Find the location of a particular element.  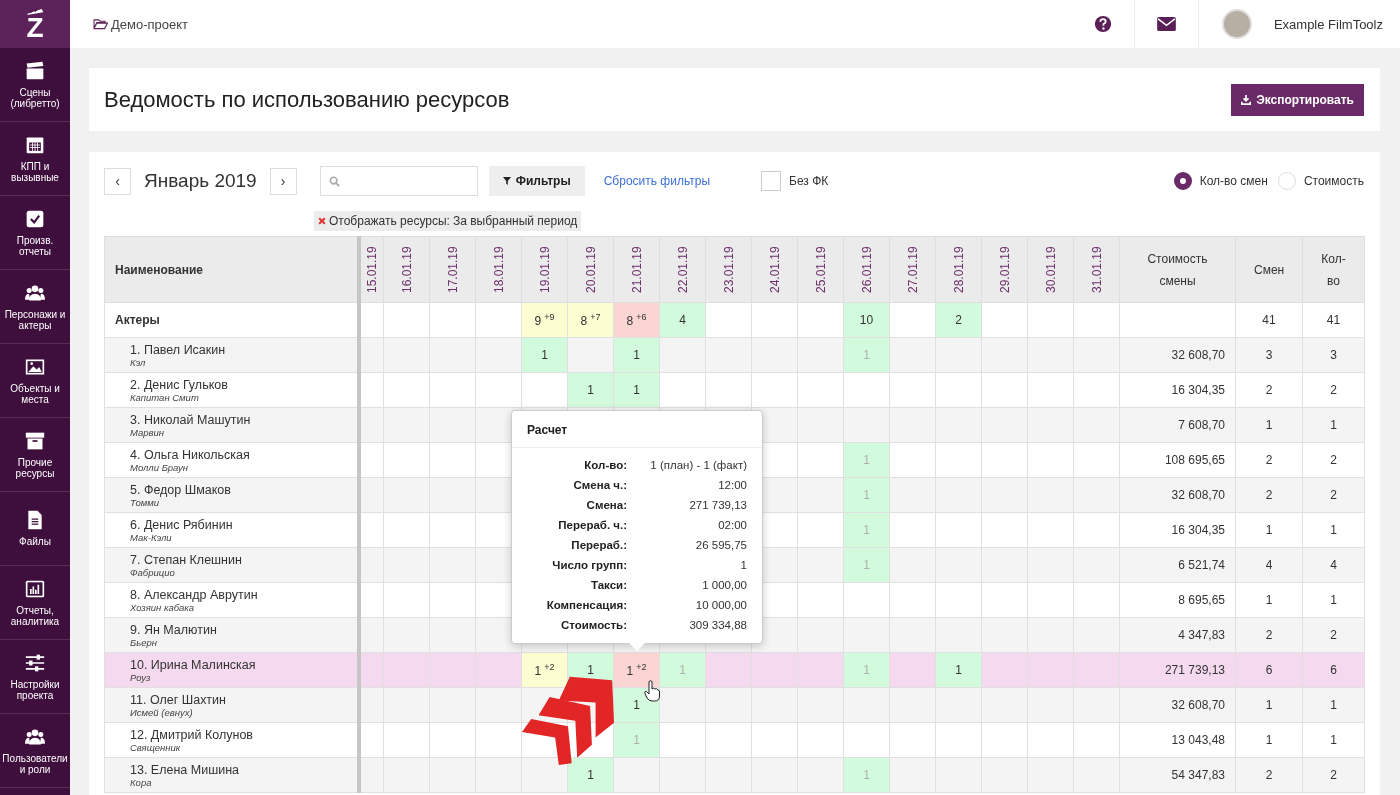

avatar is located at coordinates (1236, 24).